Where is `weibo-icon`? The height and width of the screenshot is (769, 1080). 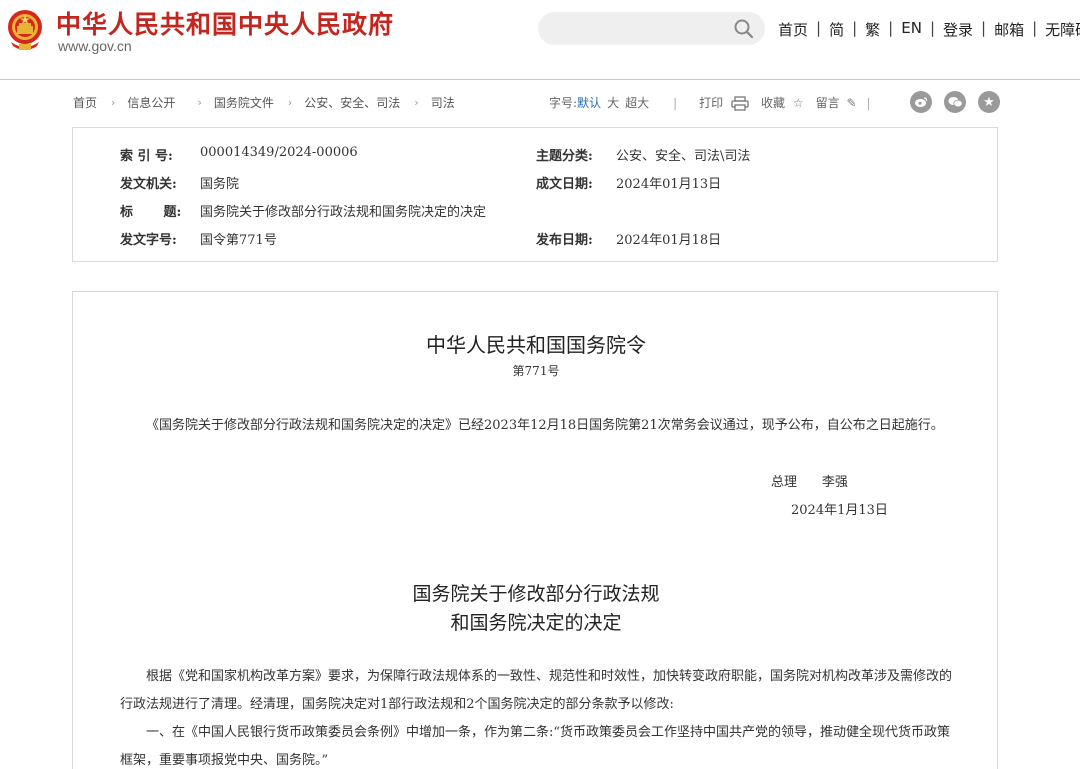
weibo-icon is located at coordinates (921, 102).